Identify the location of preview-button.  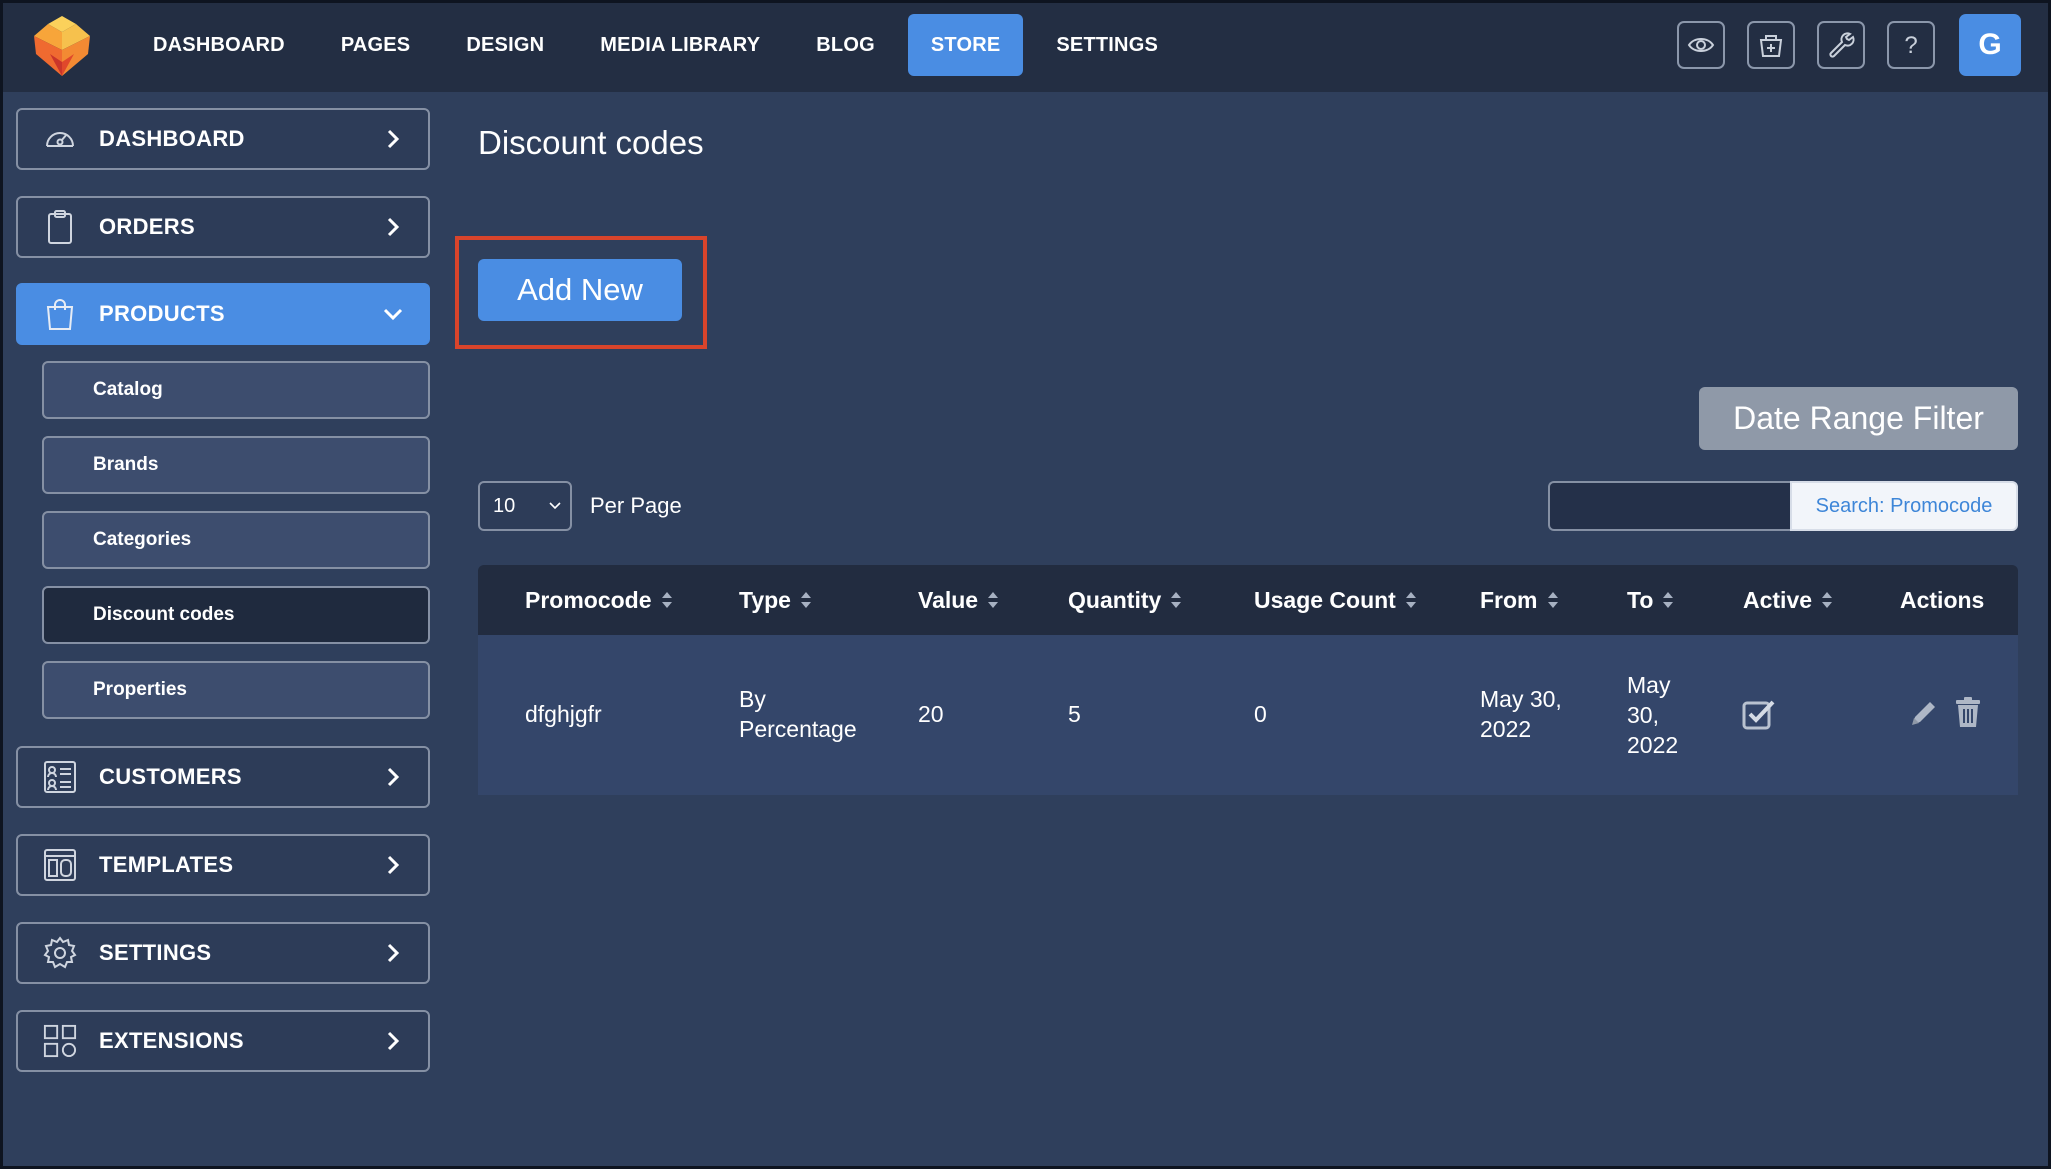
(1701, 45).